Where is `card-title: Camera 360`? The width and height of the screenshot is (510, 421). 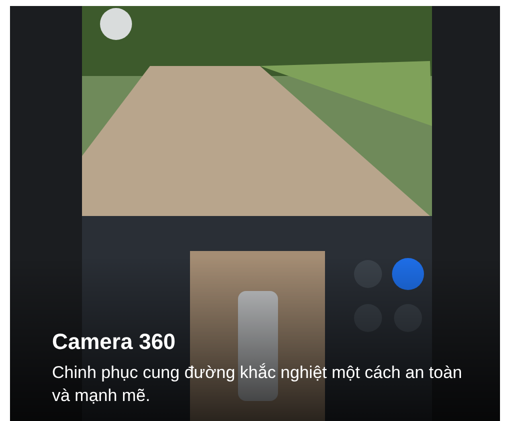 card-title: Camera 360 is located at coordinates (114, 342).